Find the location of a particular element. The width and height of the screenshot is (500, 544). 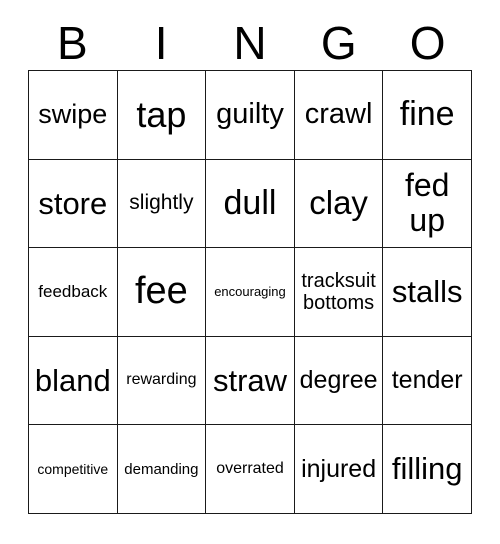

bingo-cell-label: overrated is located at coordinates (250, 468).